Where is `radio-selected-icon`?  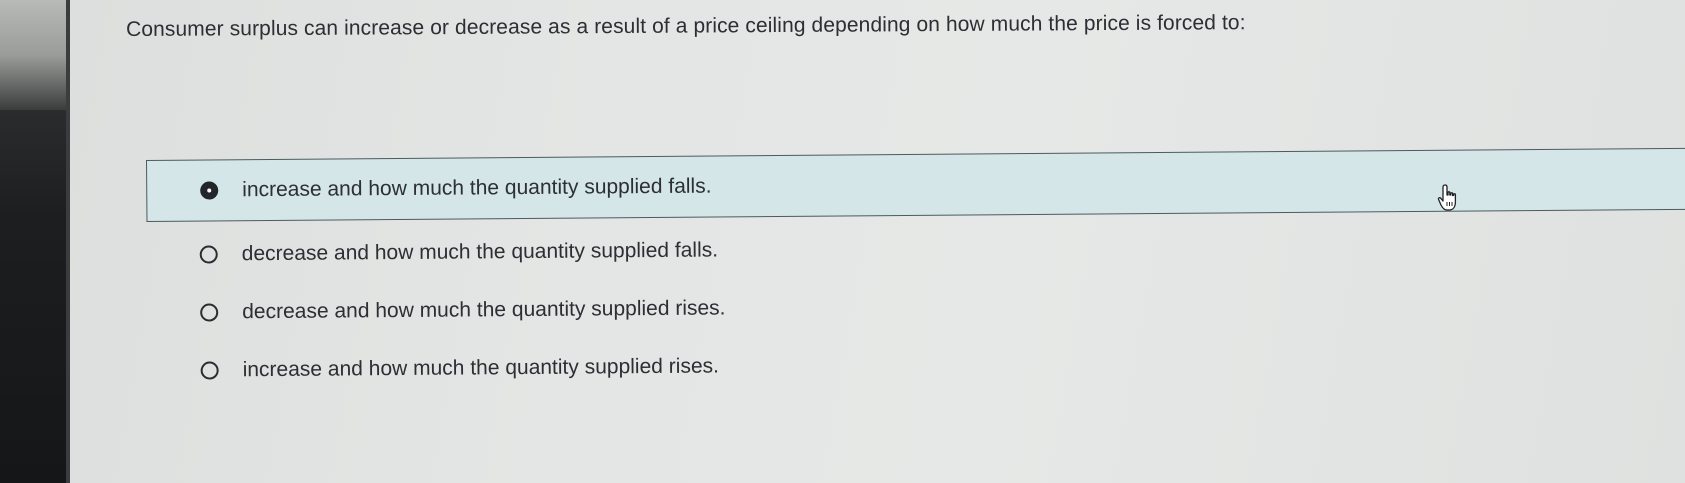
radio-selected-icon is located at coordinates (209, 190).